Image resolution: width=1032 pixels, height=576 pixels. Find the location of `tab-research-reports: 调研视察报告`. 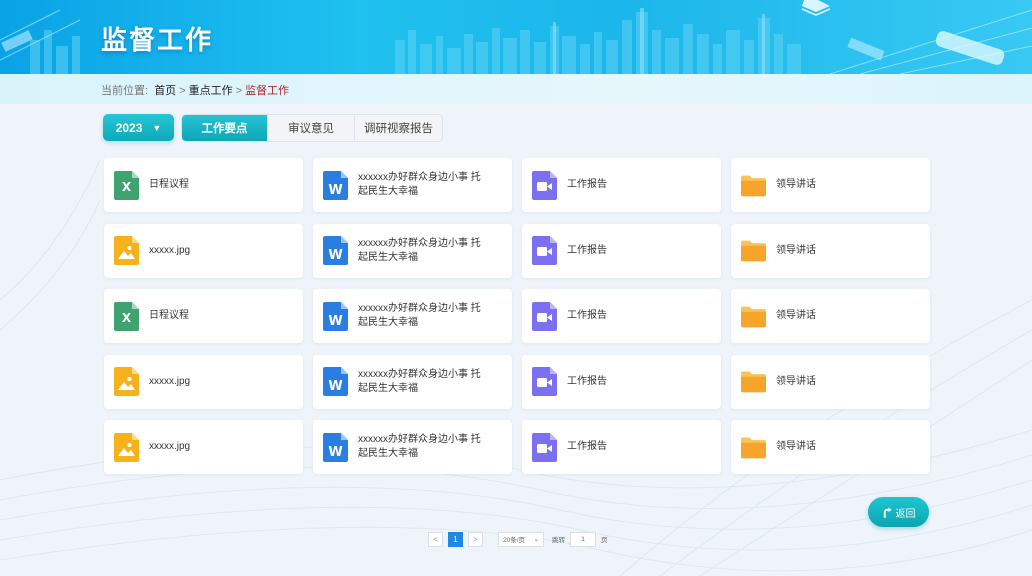

tab-research-reports: 调研视察报告 is located at coordinates (398, 128).